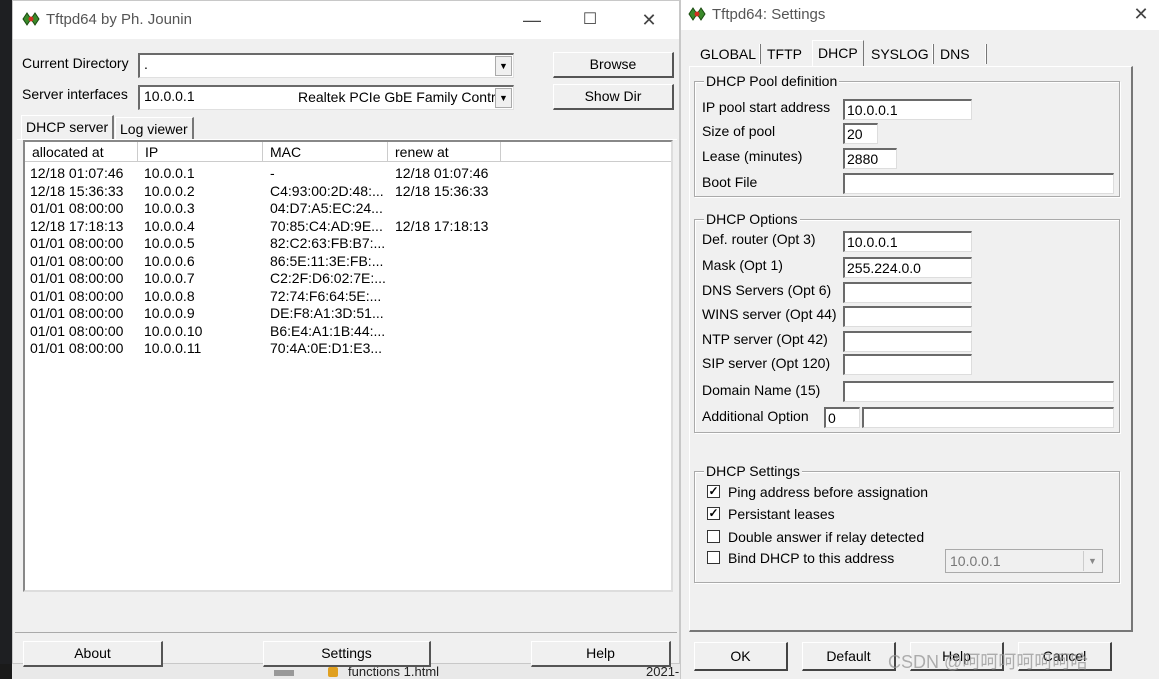  What do you see at coordinates (769, 14) in the screenshot?
I see `settings-window-title: Tftpd64: Settings` at bounding box center [769, 14].